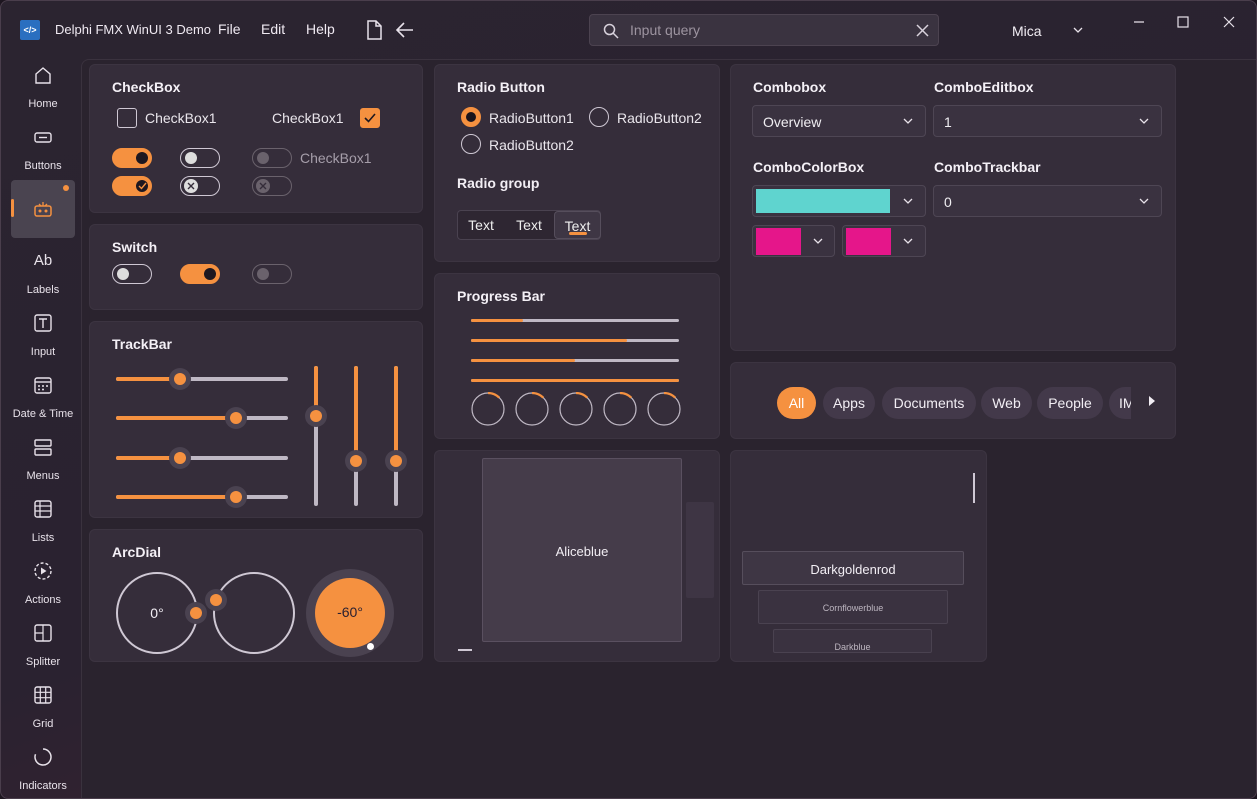 Image resolution: width=1257 pixels, height=799 pixels. Describe the element at coordinates (43, 398) in the screenshot. I see `sidebar-item-date-time: Date & Time` at that location.